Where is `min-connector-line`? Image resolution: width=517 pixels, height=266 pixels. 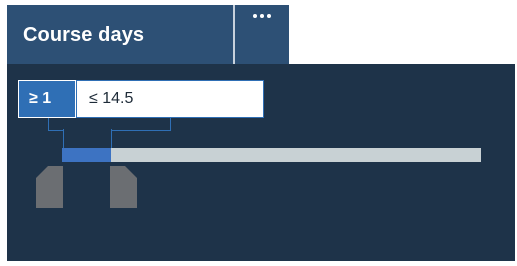
min-connector-line is located at coordinates (56, 124).